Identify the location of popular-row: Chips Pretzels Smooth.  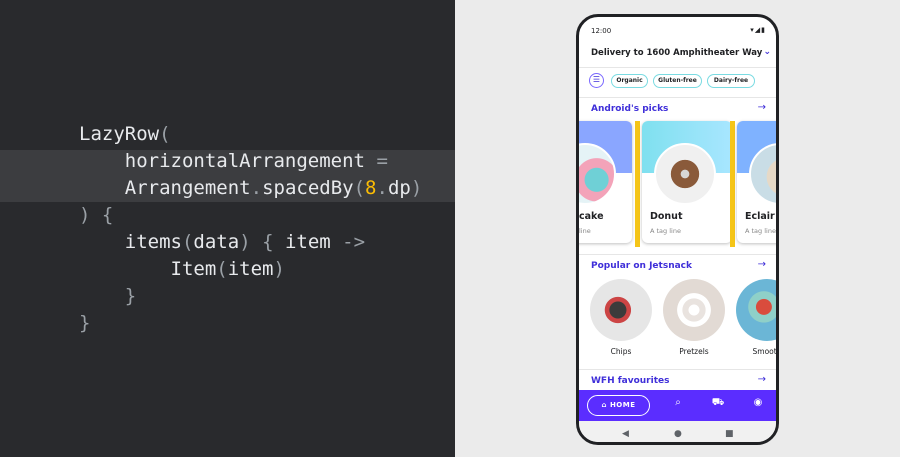
(679, 319).